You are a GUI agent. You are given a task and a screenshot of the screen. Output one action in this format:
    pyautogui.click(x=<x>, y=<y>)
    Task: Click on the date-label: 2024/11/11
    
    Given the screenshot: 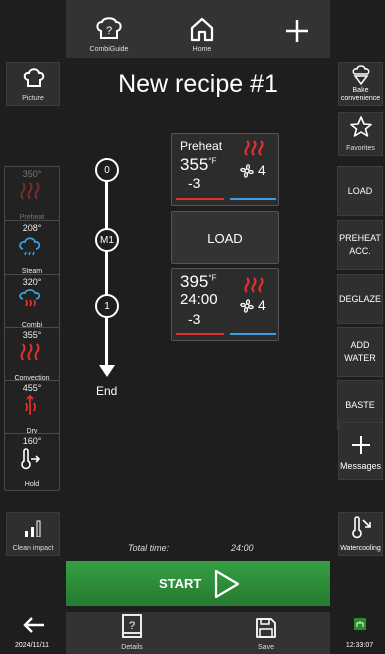 What is the action you would take?
    pyautogui.click(x=32, y=645)
    